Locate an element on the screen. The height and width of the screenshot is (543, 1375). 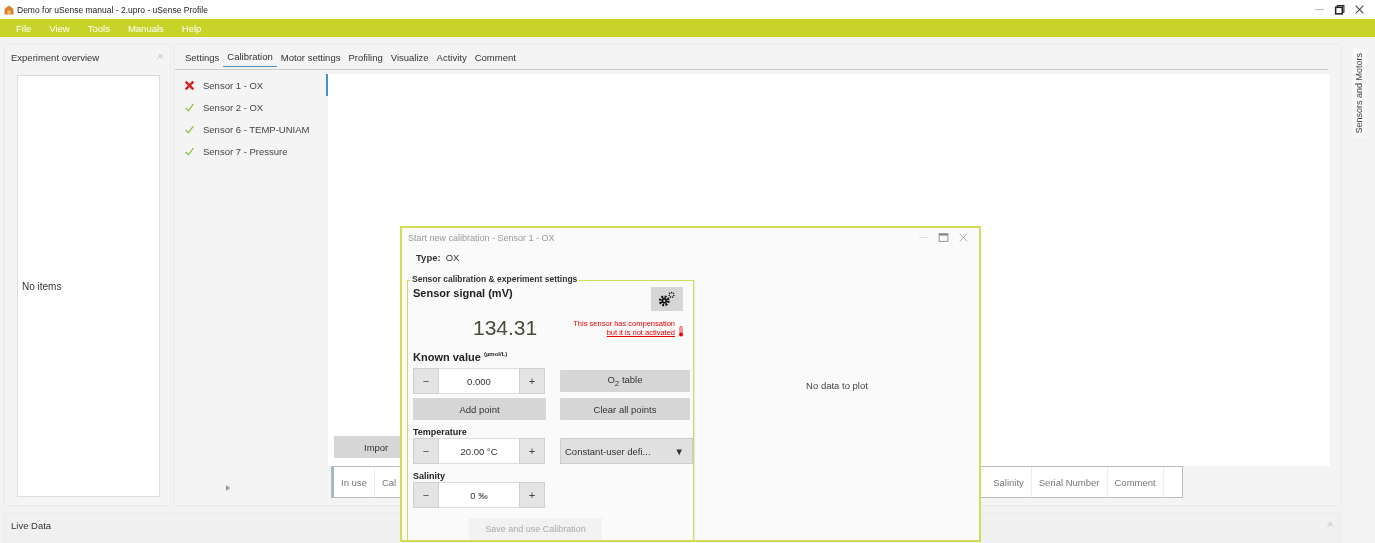
add-point-button: Add point is located at coordinates (479, 409).